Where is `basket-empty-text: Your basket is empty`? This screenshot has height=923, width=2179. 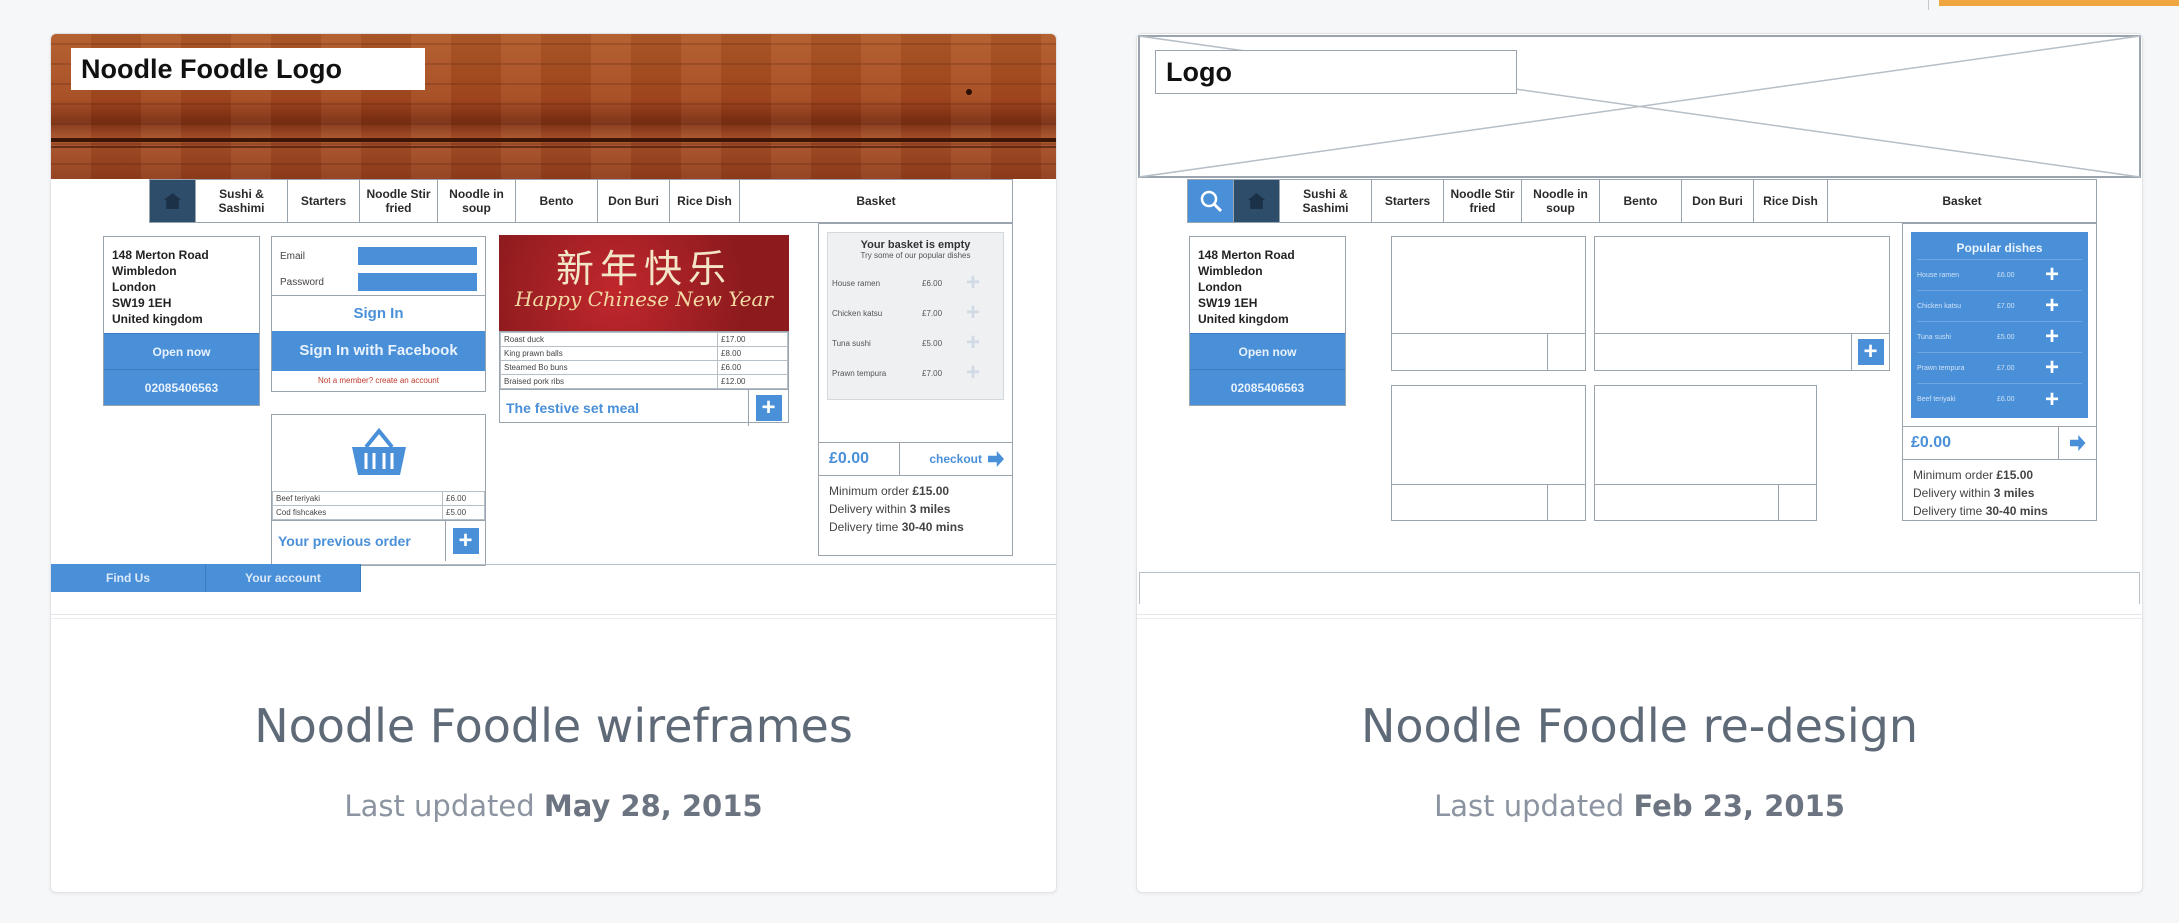
basket-empty-text: Your basket is empty is located at coordinates (915, 245).